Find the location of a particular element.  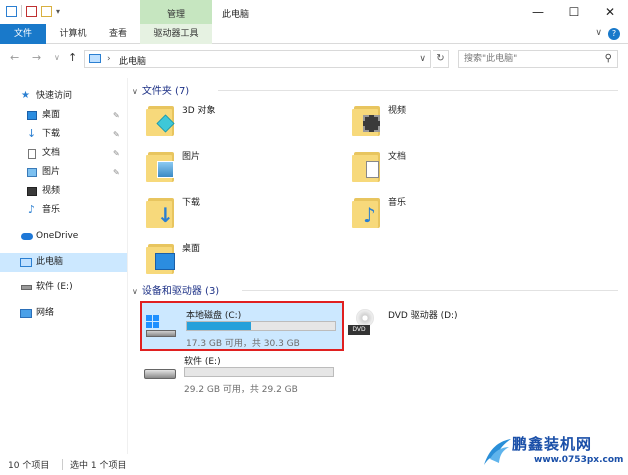

folder-documents: 文档 is located at coordinates (442, 168).